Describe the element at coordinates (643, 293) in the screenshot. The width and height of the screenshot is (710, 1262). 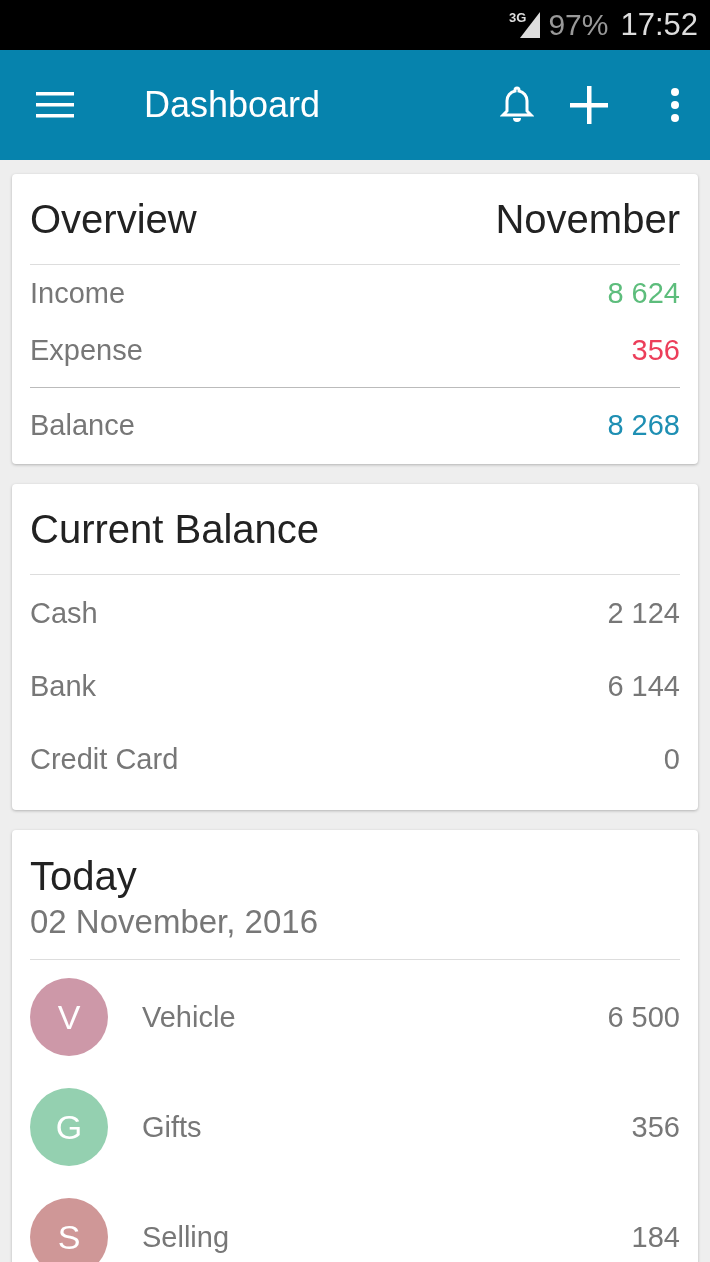
I see `amount: 8 624` at that location.